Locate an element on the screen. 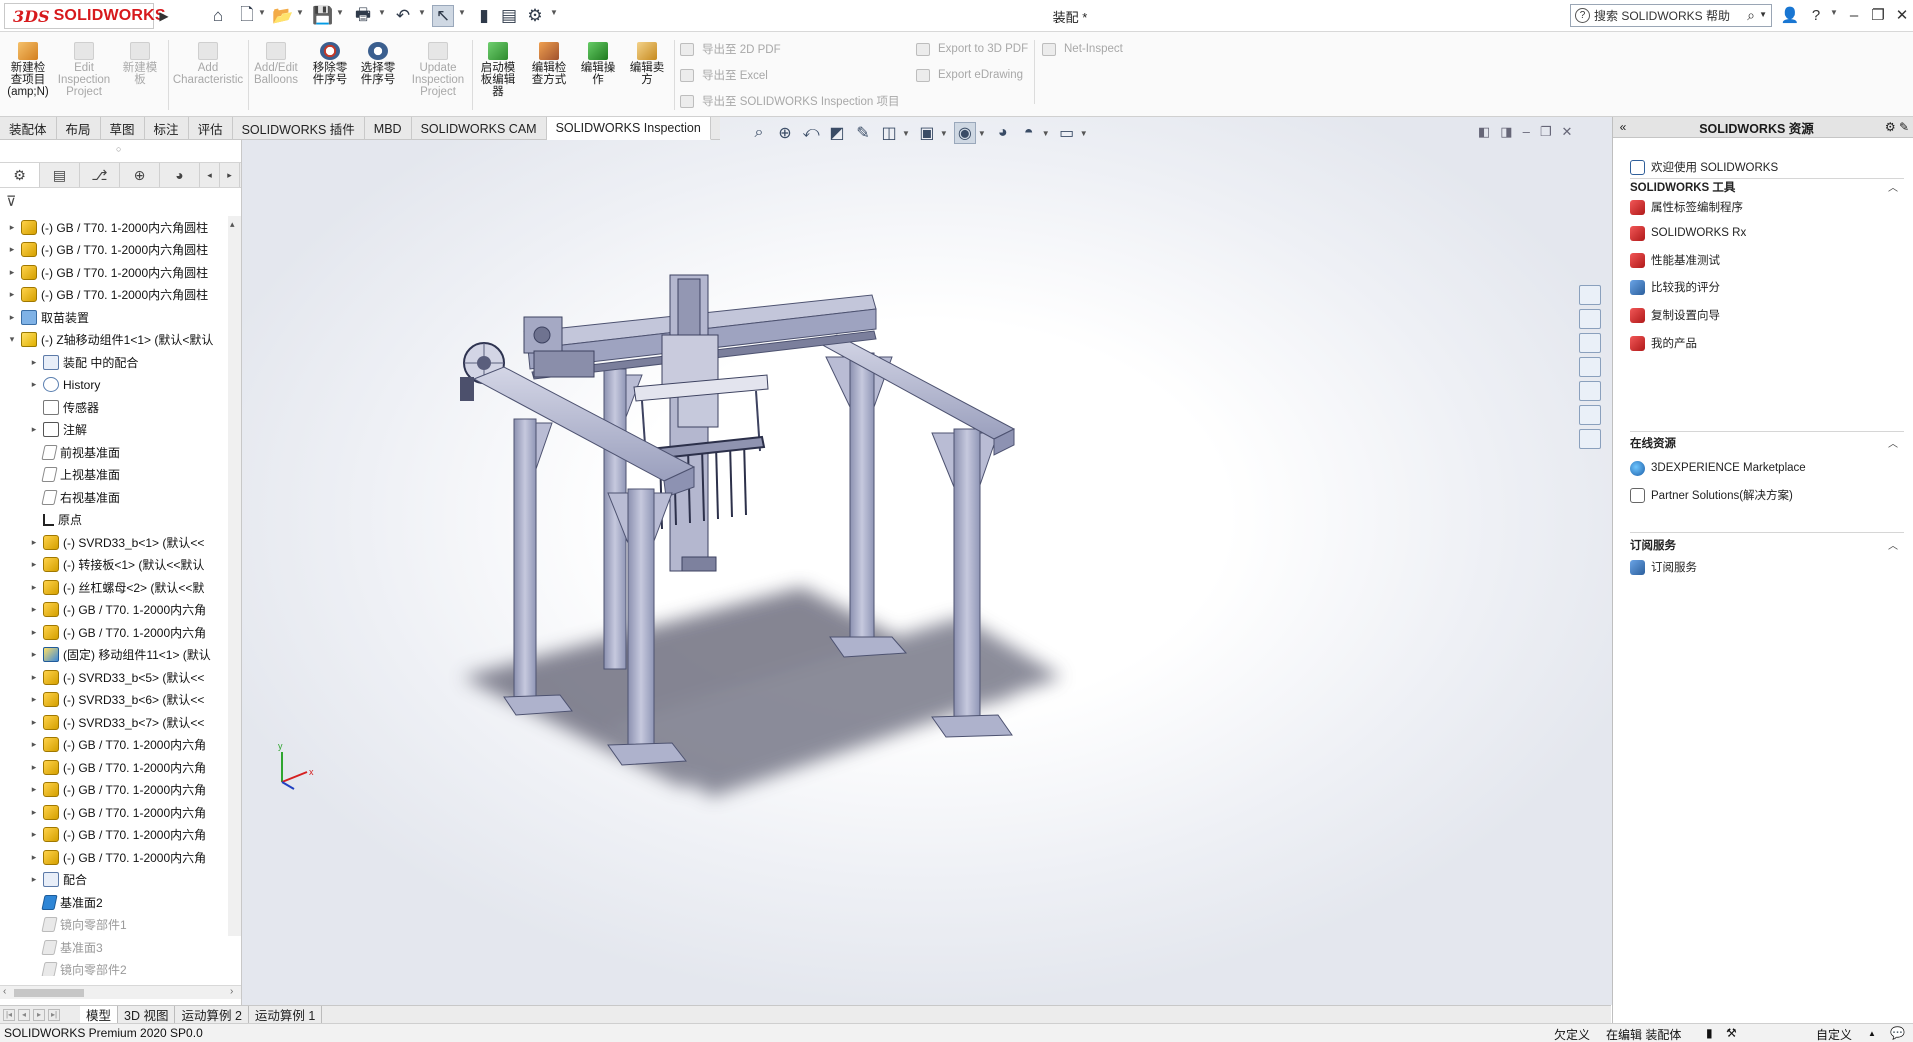  tree-item: 传感器 is located at coordinates (114, 407).